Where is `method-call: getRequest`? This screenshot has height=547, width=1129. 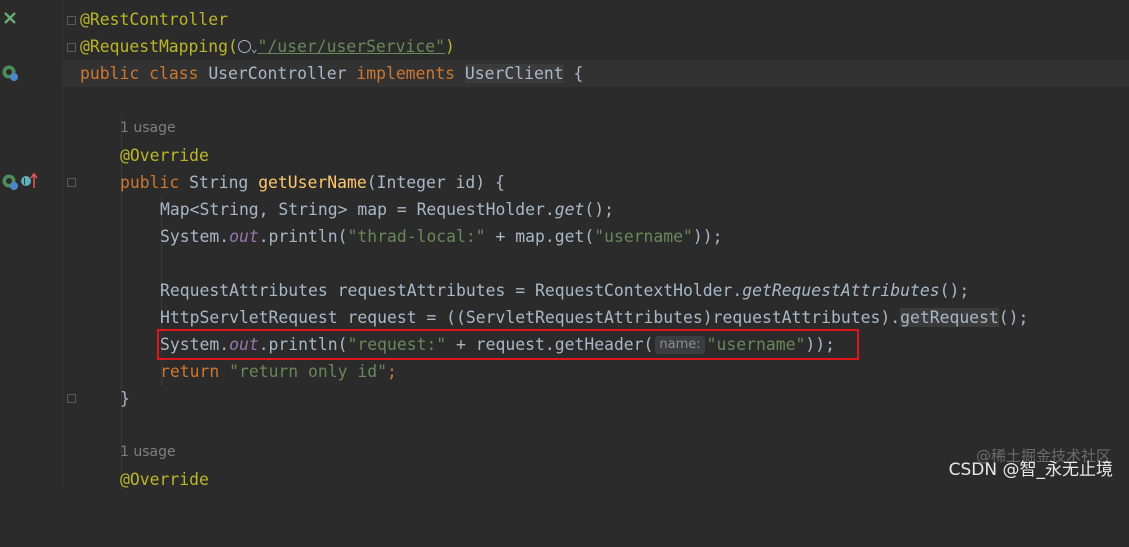
method-call: getRequest is located at coordinates (949, 317).